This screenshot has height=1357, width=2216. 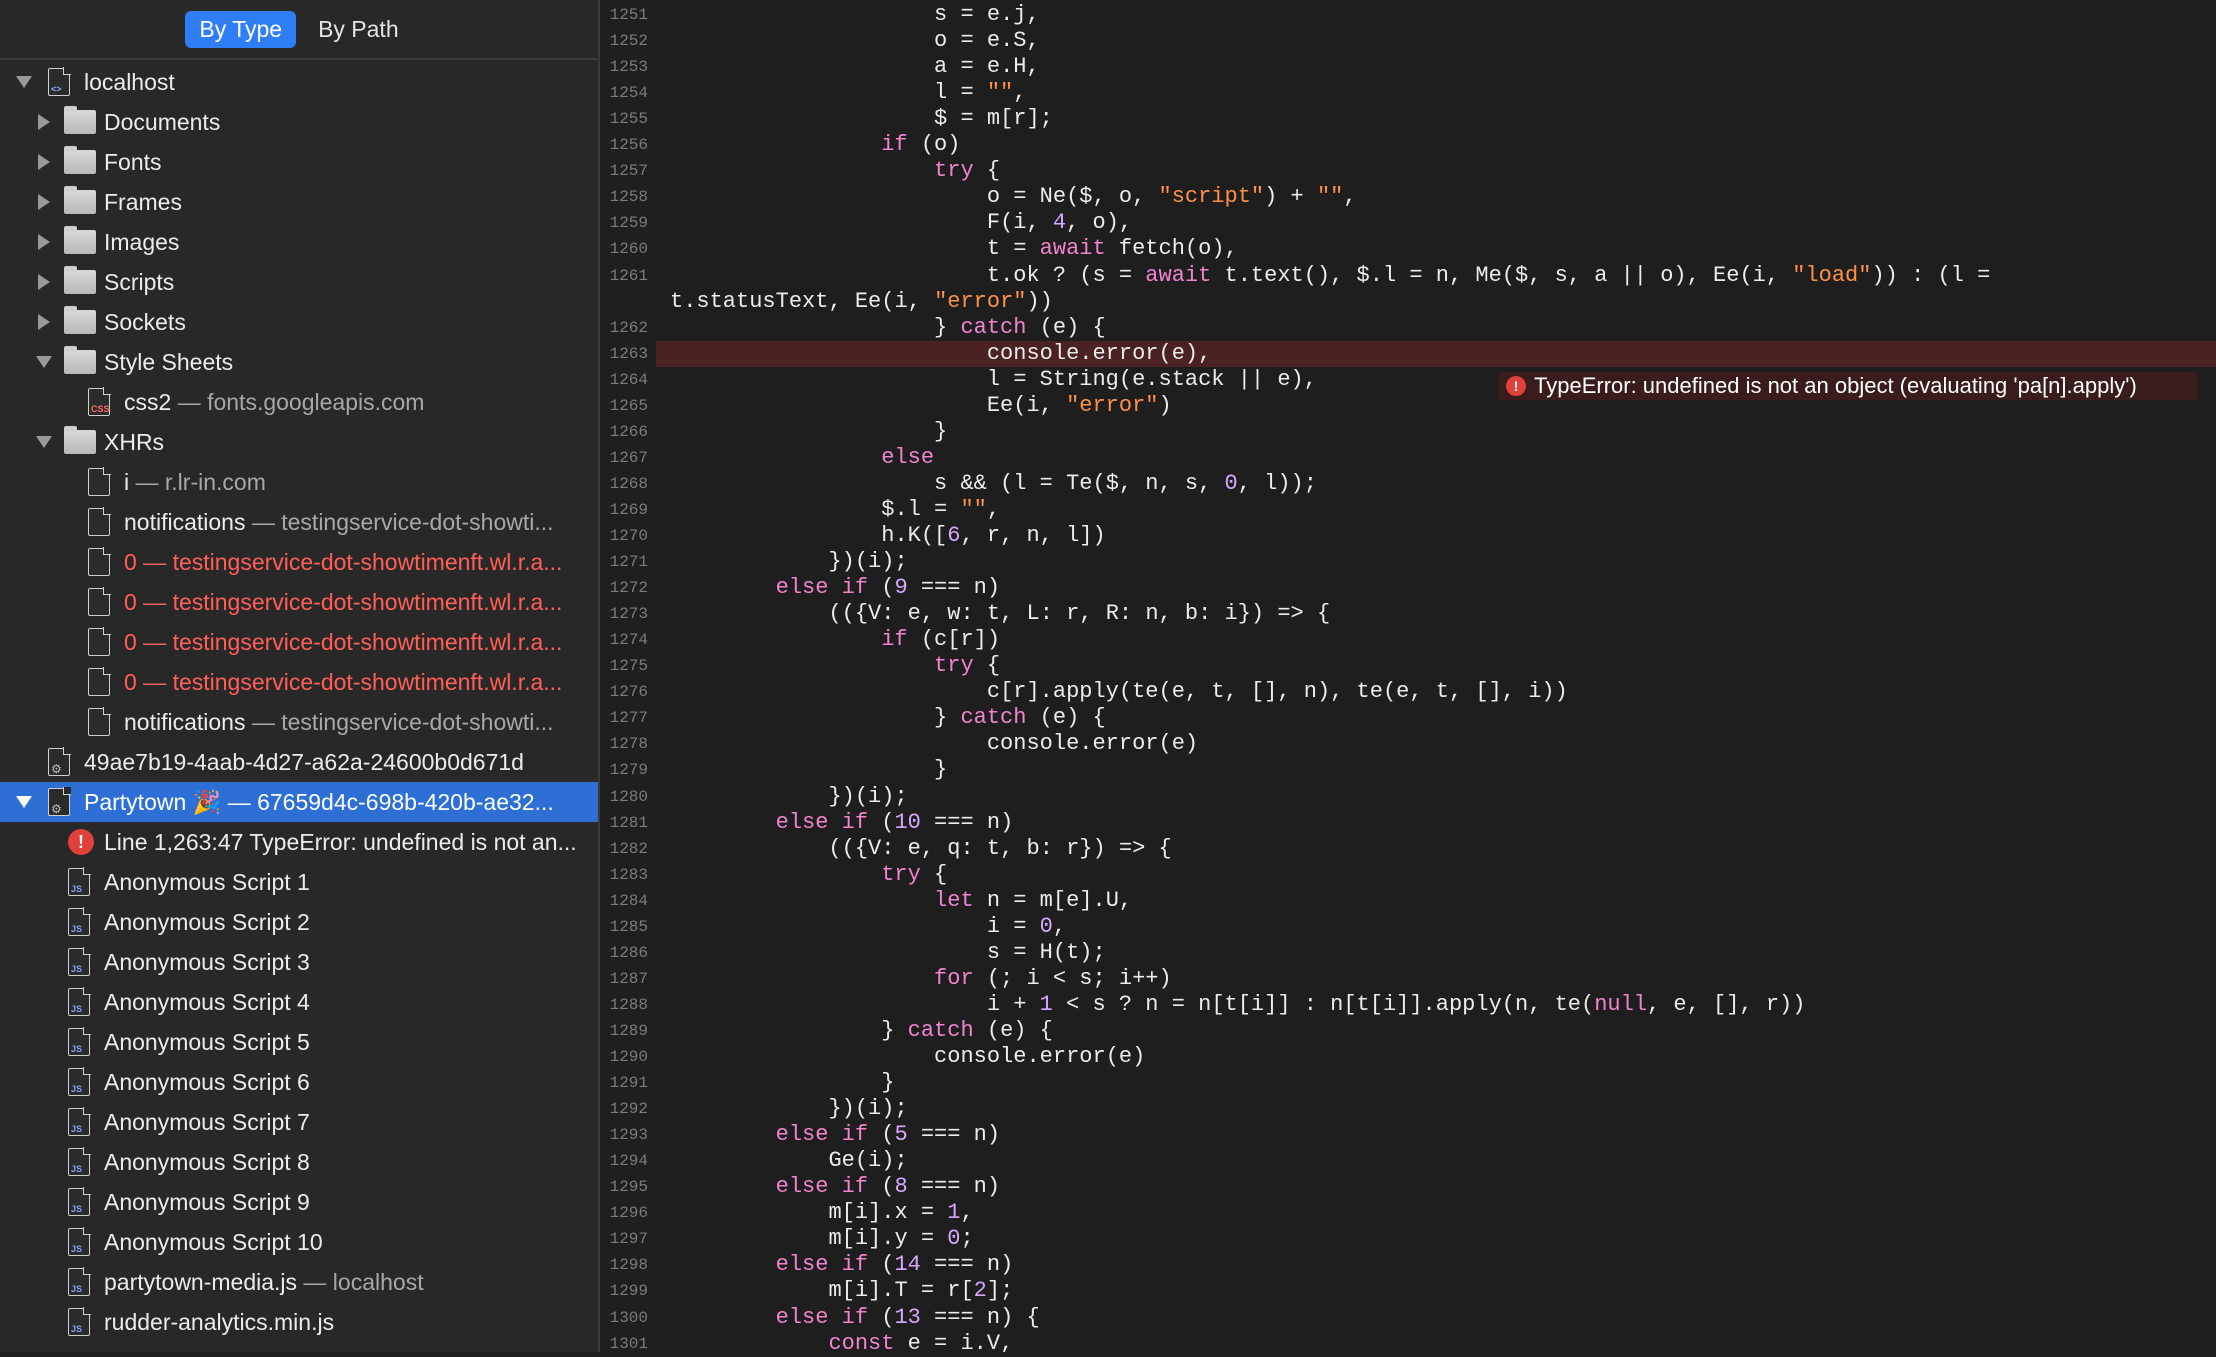 I want to click on resource-partytown-media: JS partytown-media.js — localhost, so click(x=299, y=1282).